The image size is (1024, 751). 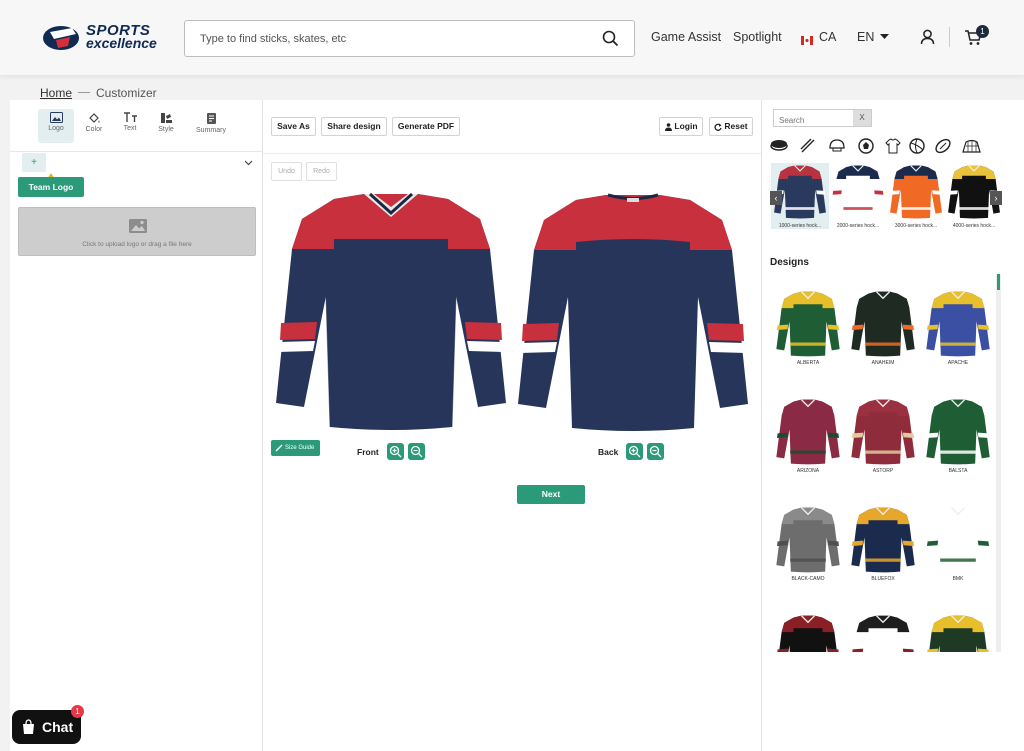 What do you see at coordinates (884, 37) in the screenshot?
I see `caret-down-icon` at bounding box center [884, 37].